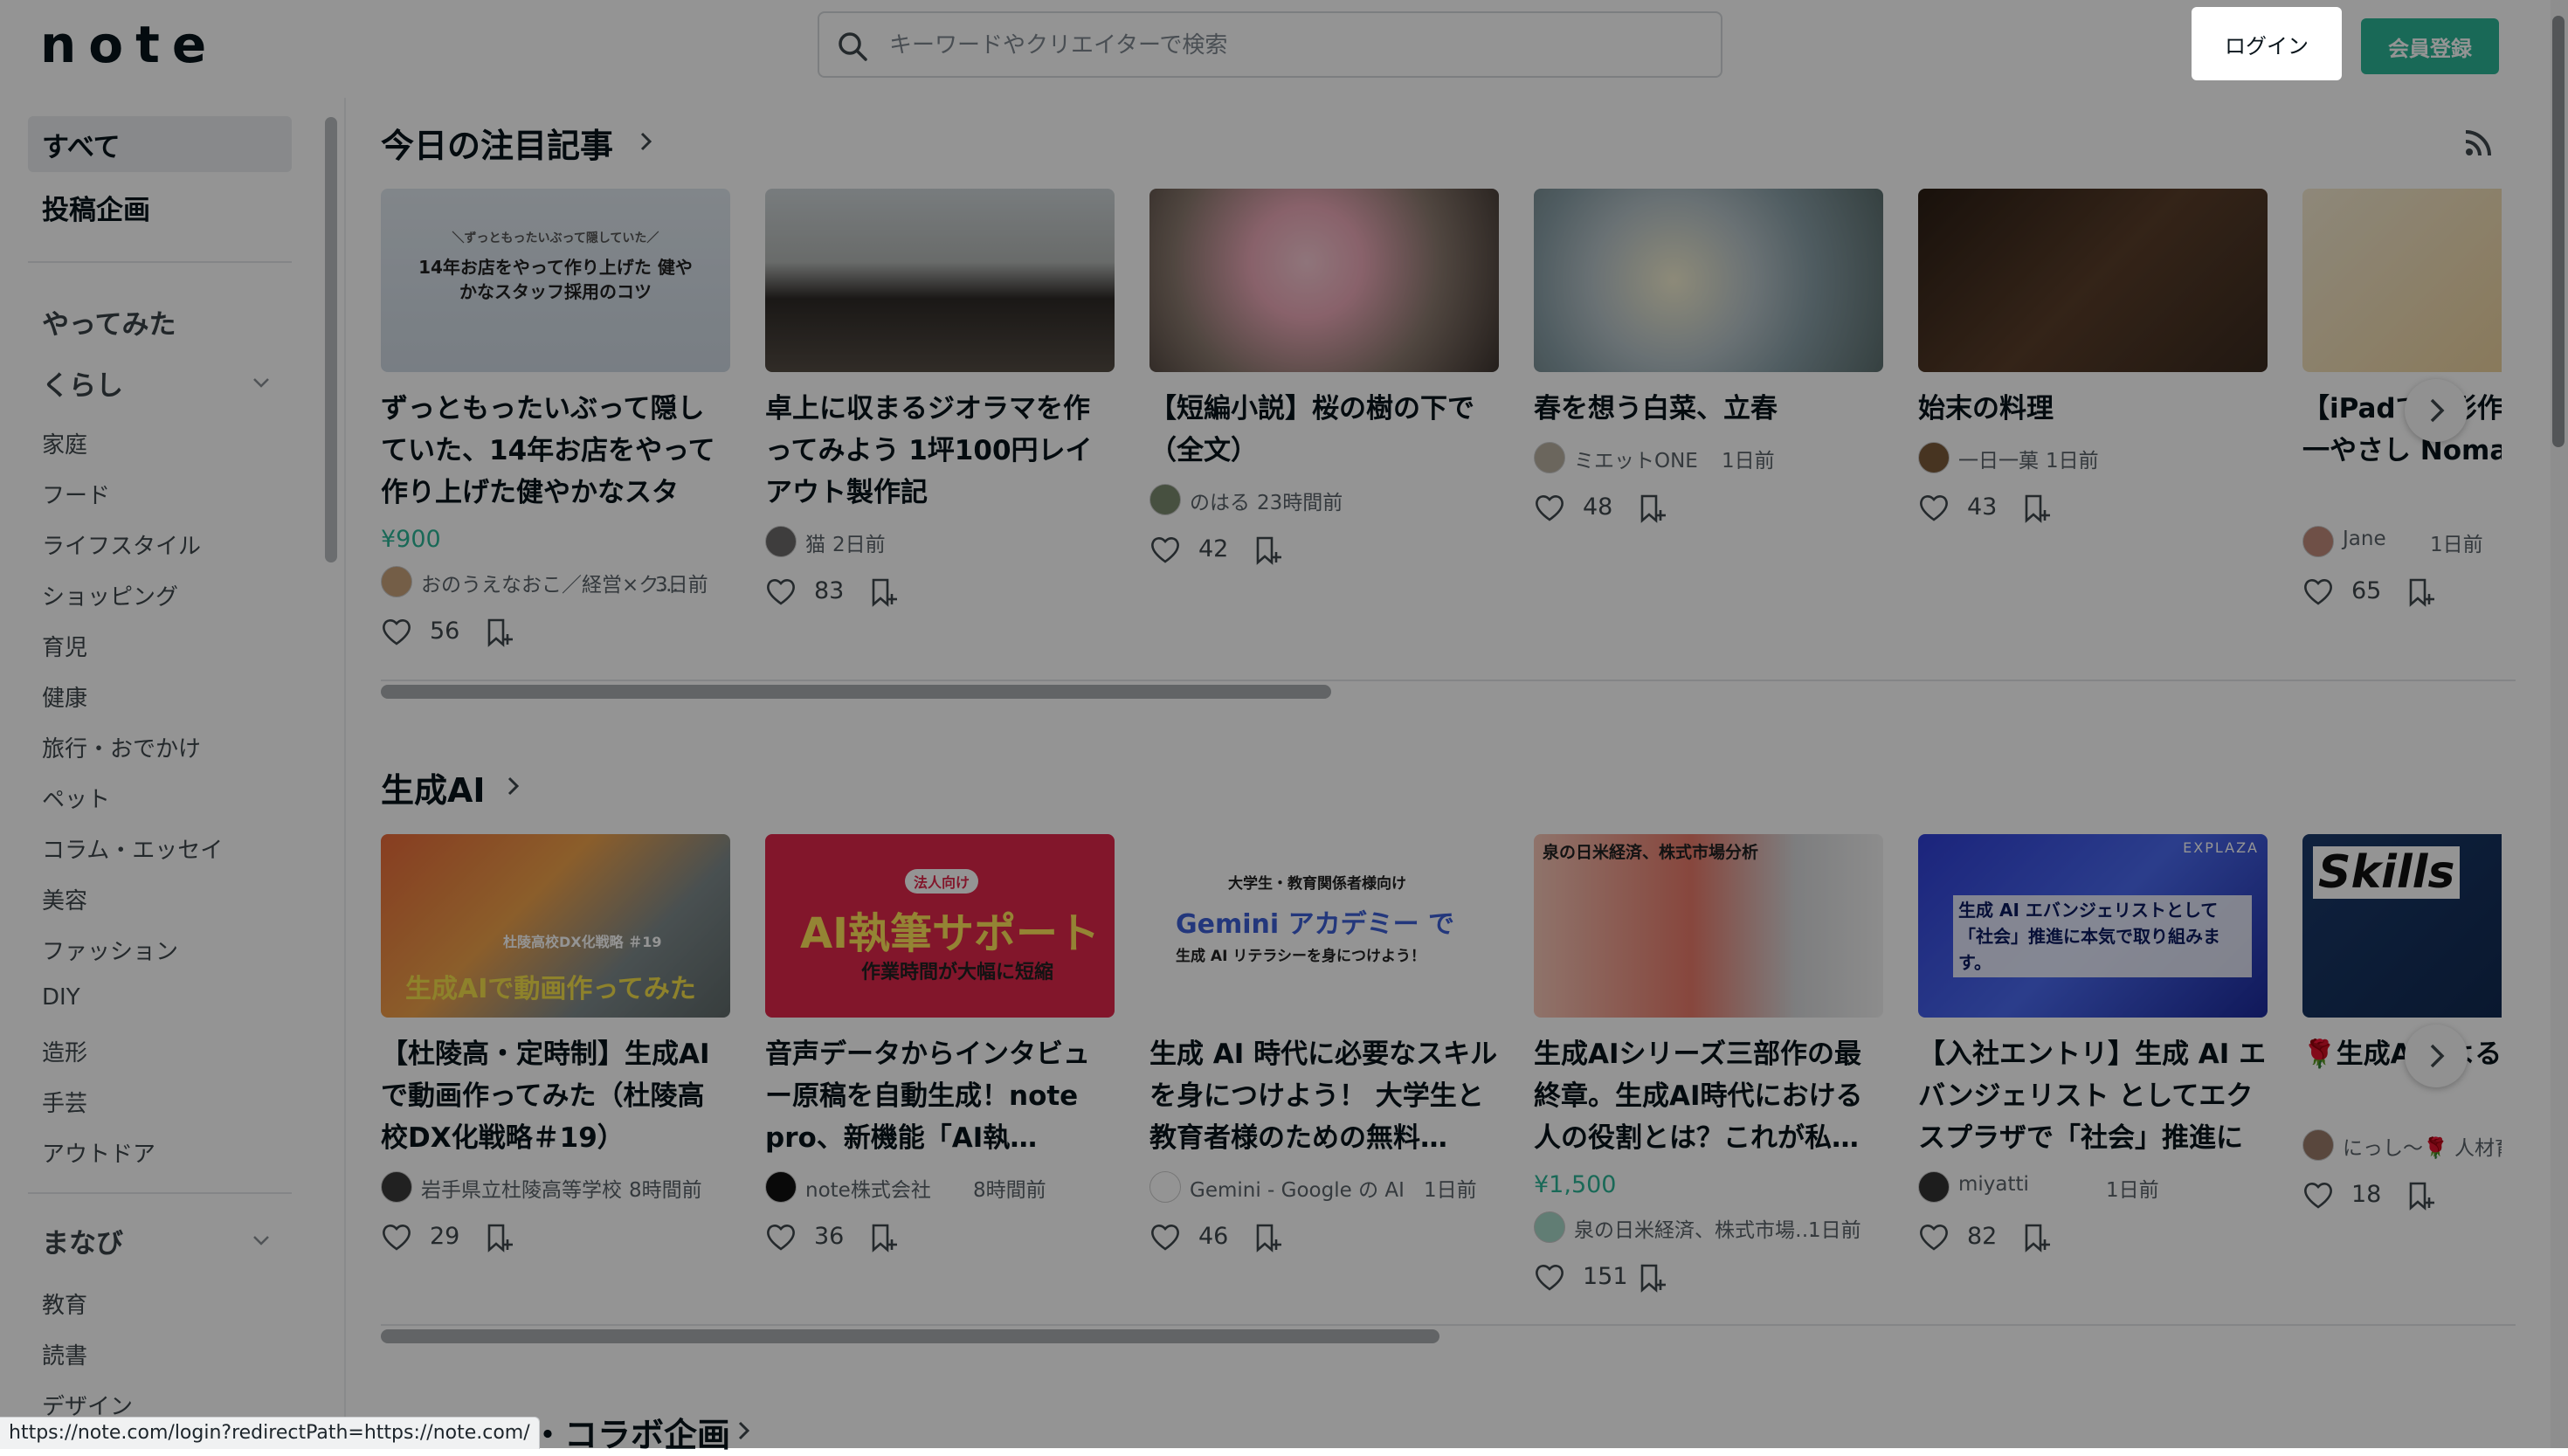  What do you see at coordinates (940, 541) in the screenshot?
I see `article-author: 猫 2日前` at bounding box center [940, 541].